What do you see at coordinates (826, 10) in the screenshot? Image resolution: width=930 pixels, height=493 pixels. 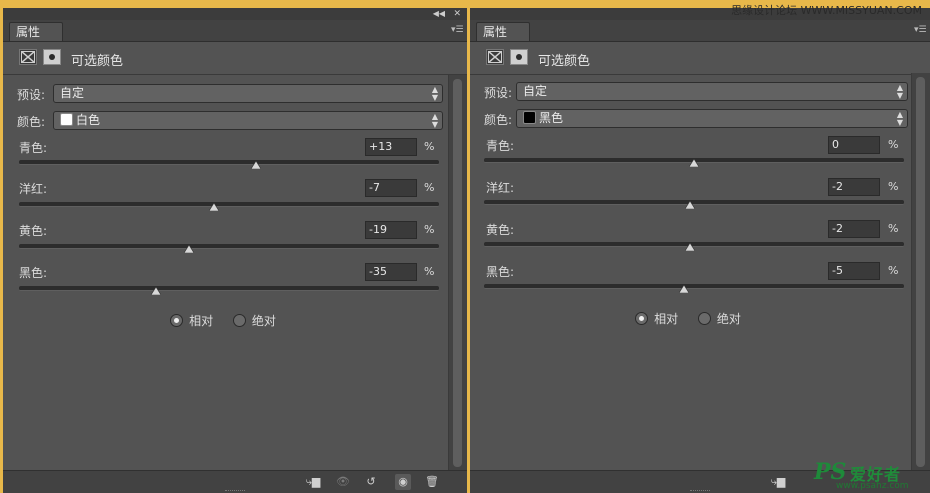 I see `watermark-text: 思缘设计论坛 WWW.MISSYUAN.COM` at bounding box center [826, 10].